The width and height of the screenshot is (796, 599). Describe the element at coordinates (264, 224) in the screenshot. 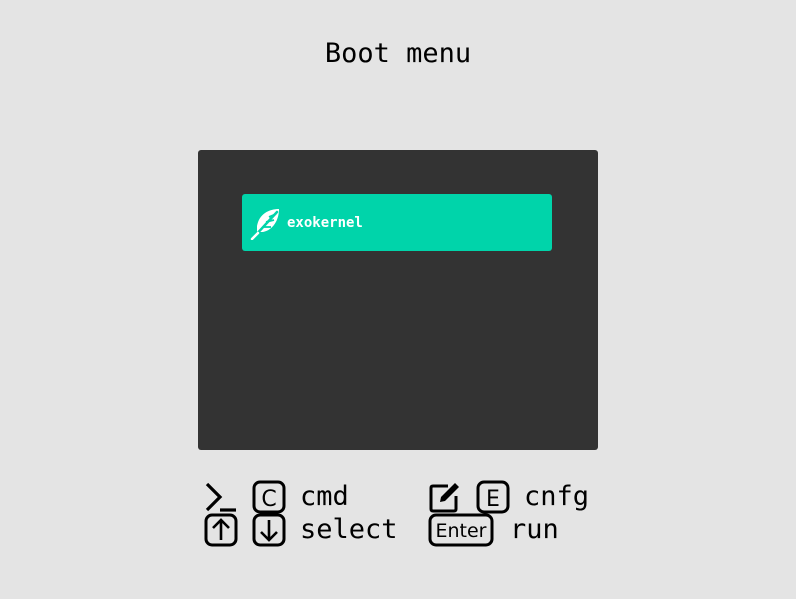

I see `feather-icon` at that location.